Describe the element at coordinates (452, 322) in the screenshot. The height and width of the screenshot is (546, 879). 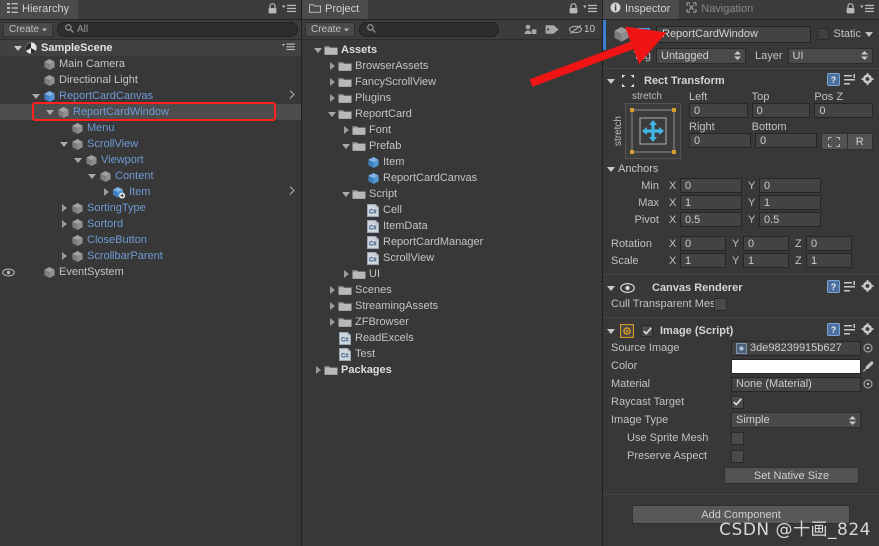
I see `project-item-zfbrowser: ZFBrowser` at that location.